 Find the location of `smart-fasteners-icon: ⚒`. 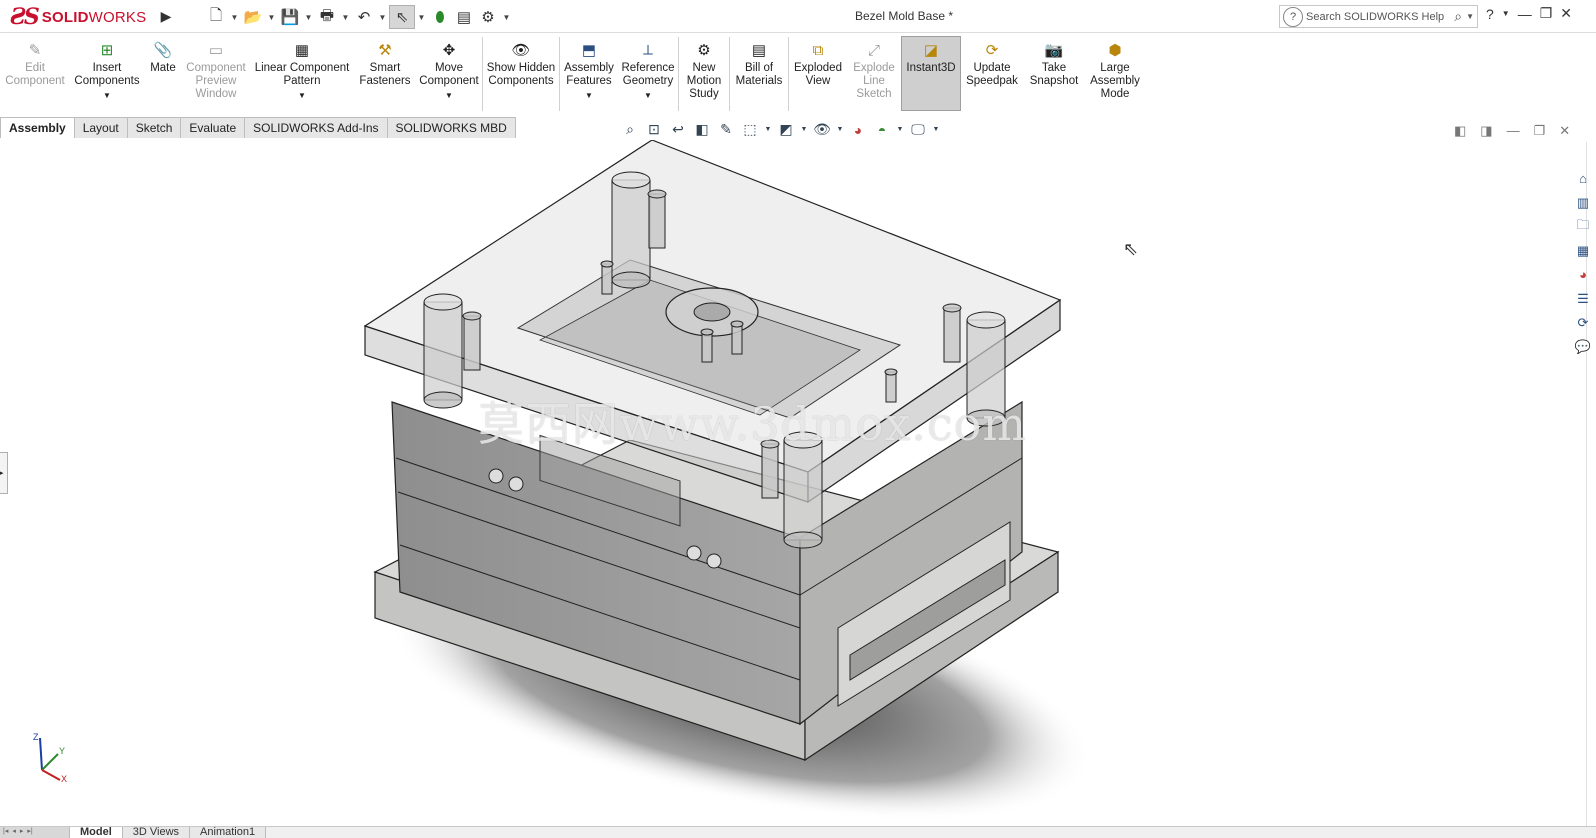

smart-fasteners-icon: ⚒ is located at coordinates (385, 50).